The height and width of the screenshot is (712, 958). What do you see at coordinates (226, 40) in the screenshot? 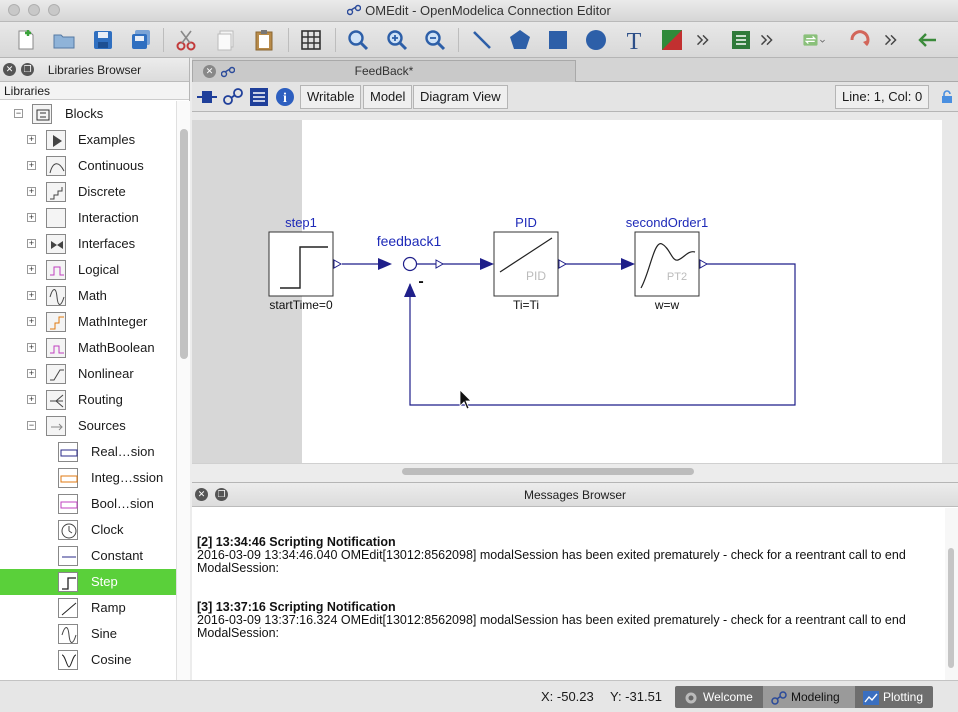
I see `copy-icon` at bounding box center [226, 40].